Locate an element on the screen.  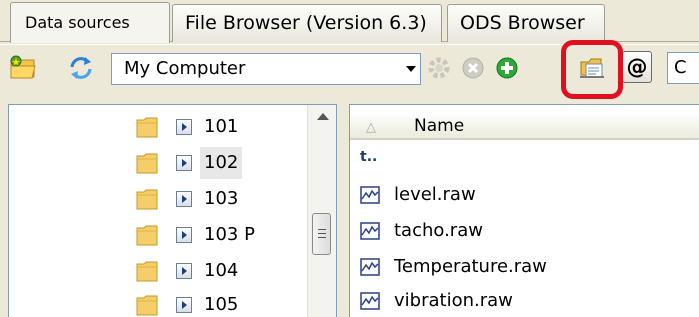
panel-splitter is located at coordinates (343, 210).